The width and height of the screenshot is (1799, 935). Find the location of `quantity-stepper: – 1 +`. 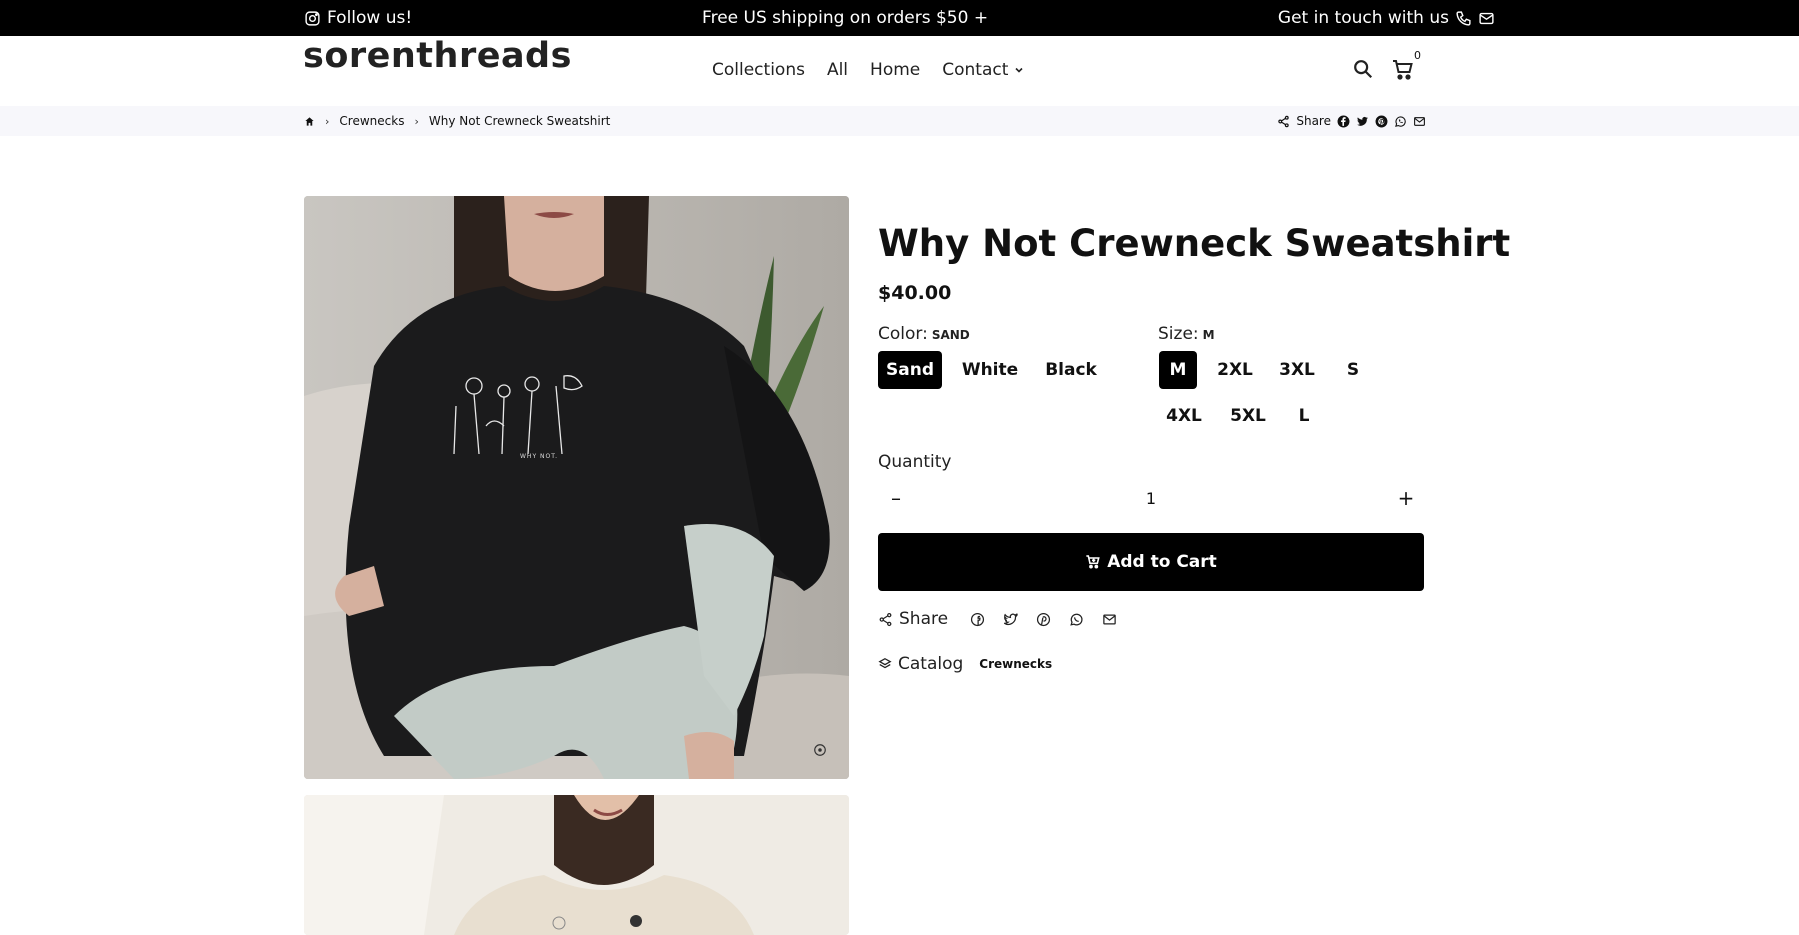

quantity-stepper: – 1 + is located at coordinates (1151, 498).